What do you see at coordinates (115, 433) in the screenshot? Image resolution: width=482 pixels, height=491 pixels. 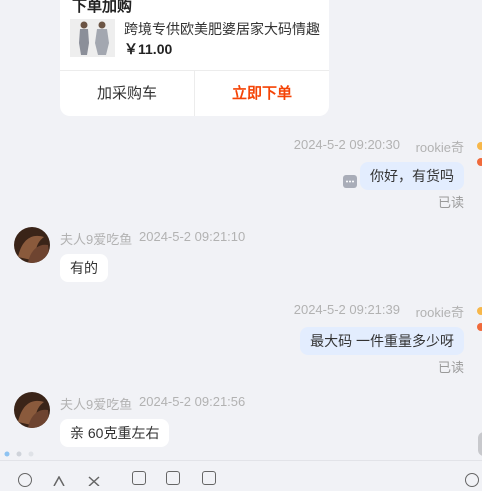 I see `message-bubble: 亲 60克重左右` at bounding box center [115, 433].